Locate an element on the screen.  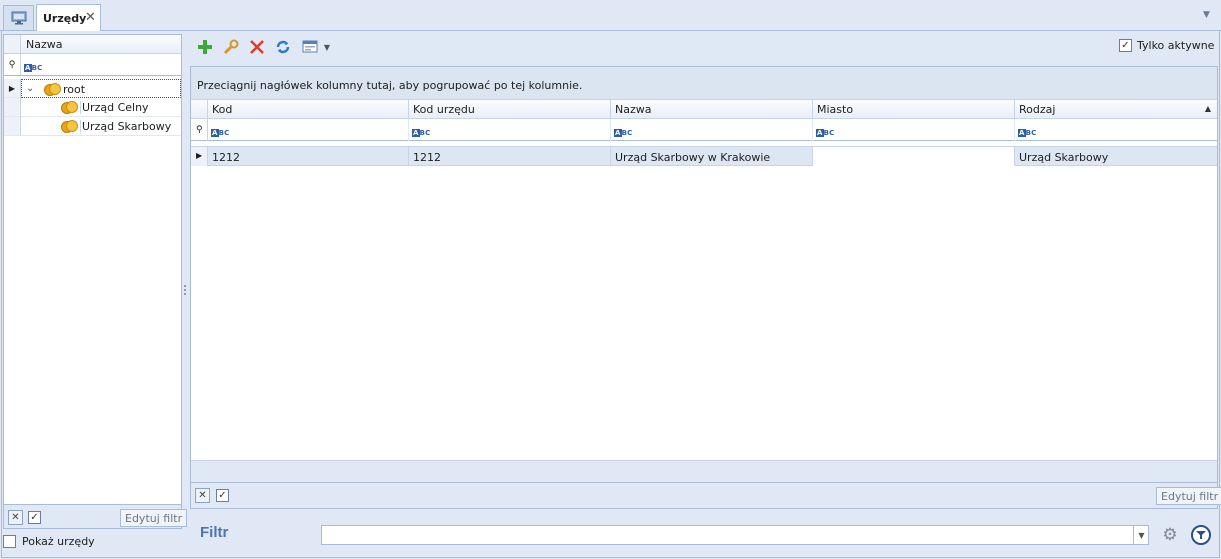
only-active-label: Tylko aktywne is located at coordinates (1176, 45).